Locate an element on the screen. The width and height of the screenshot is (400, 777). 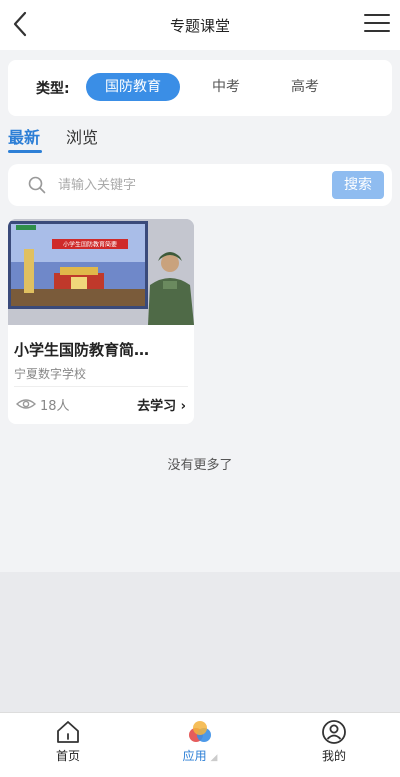
nav-apps-label: 应用 ◢ is located at coordinates (200, 755).